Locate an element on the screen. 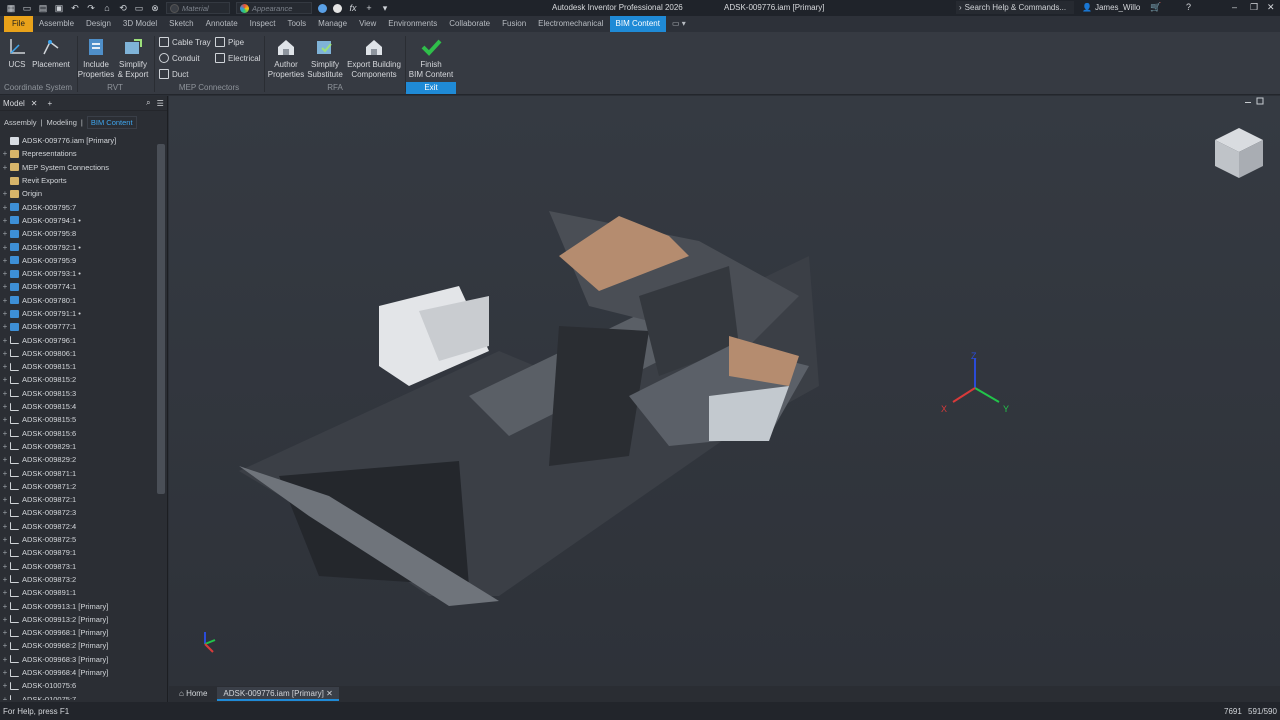 The width and height of the screenshot is (1280, 720). browser-tab-modeling: Modeling is located at coordinates (61, 122).